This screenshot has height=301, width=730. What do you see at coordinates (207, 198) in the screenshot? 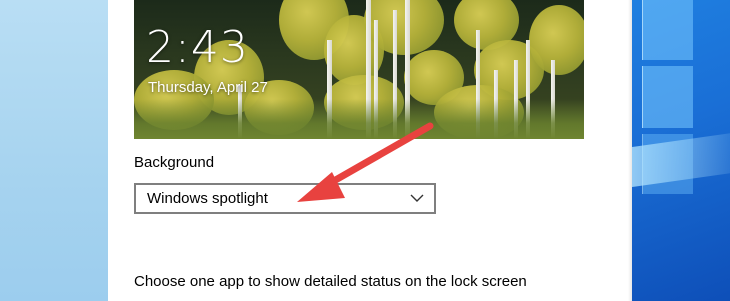
I see `background-dropdown-value: Windows spotlight` at bounding box center [207, 198].